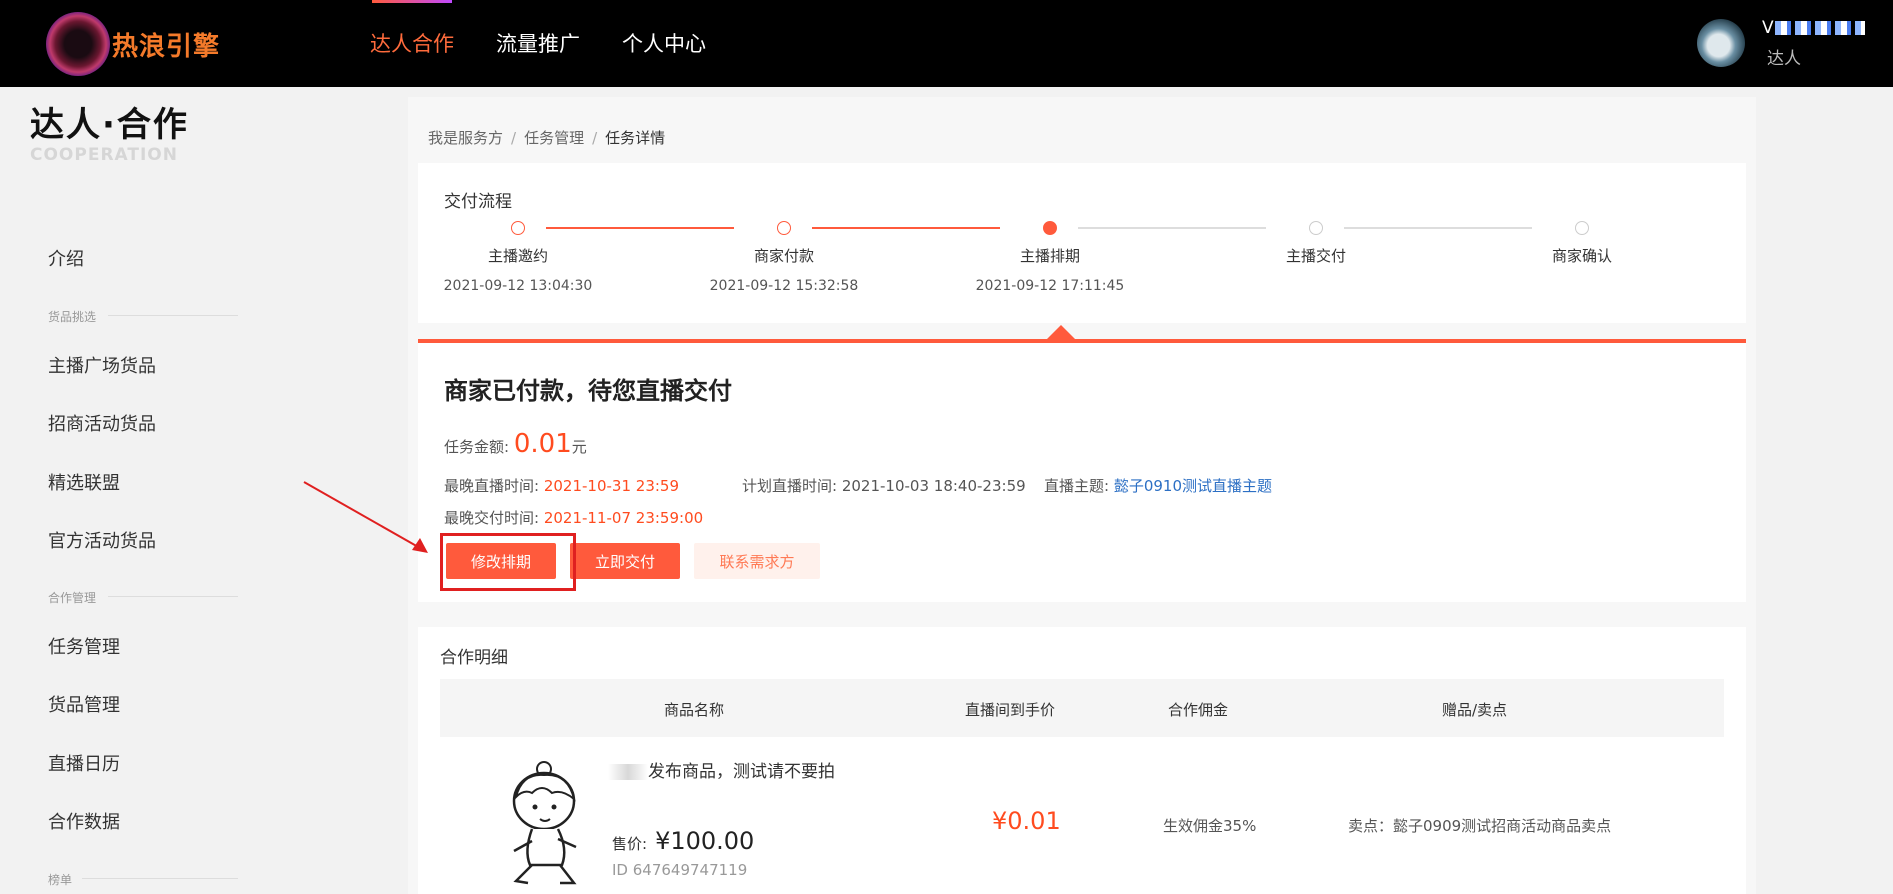 This screenshot has width=1893, height=894. I want to click on deliver-now-button: 立即交付, so click(625, 561).